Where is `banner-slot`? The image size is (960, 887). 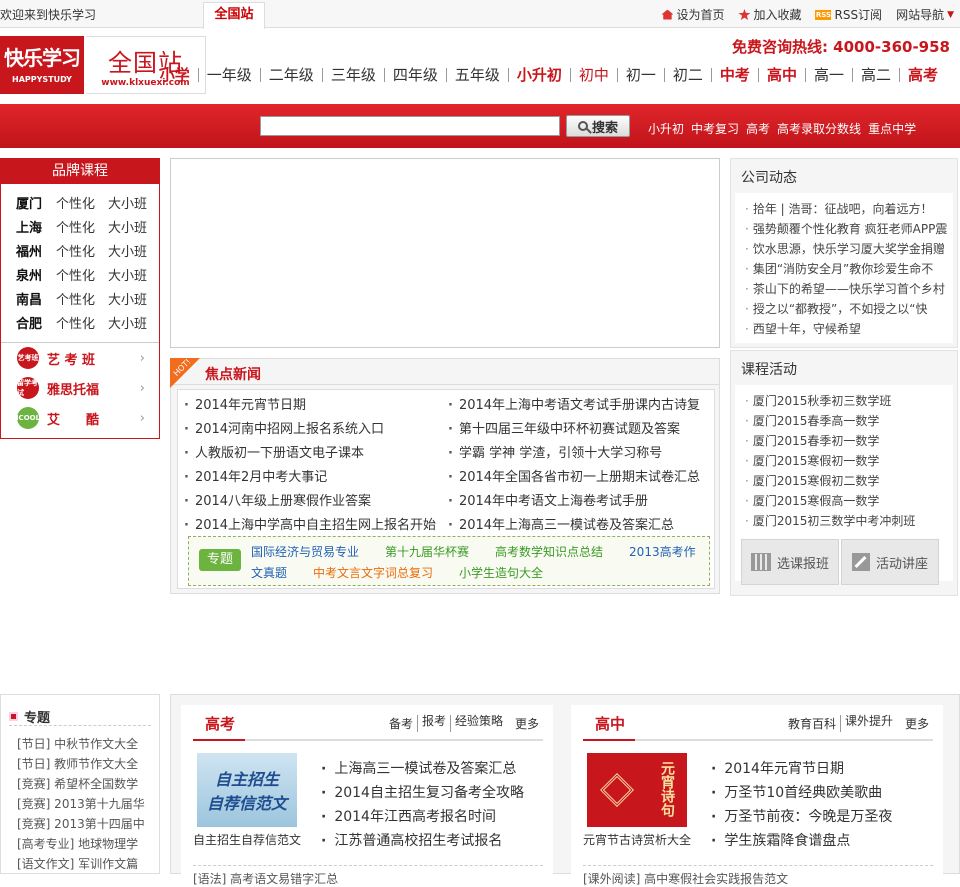 banner-slot is located at coordinates (445, 253).